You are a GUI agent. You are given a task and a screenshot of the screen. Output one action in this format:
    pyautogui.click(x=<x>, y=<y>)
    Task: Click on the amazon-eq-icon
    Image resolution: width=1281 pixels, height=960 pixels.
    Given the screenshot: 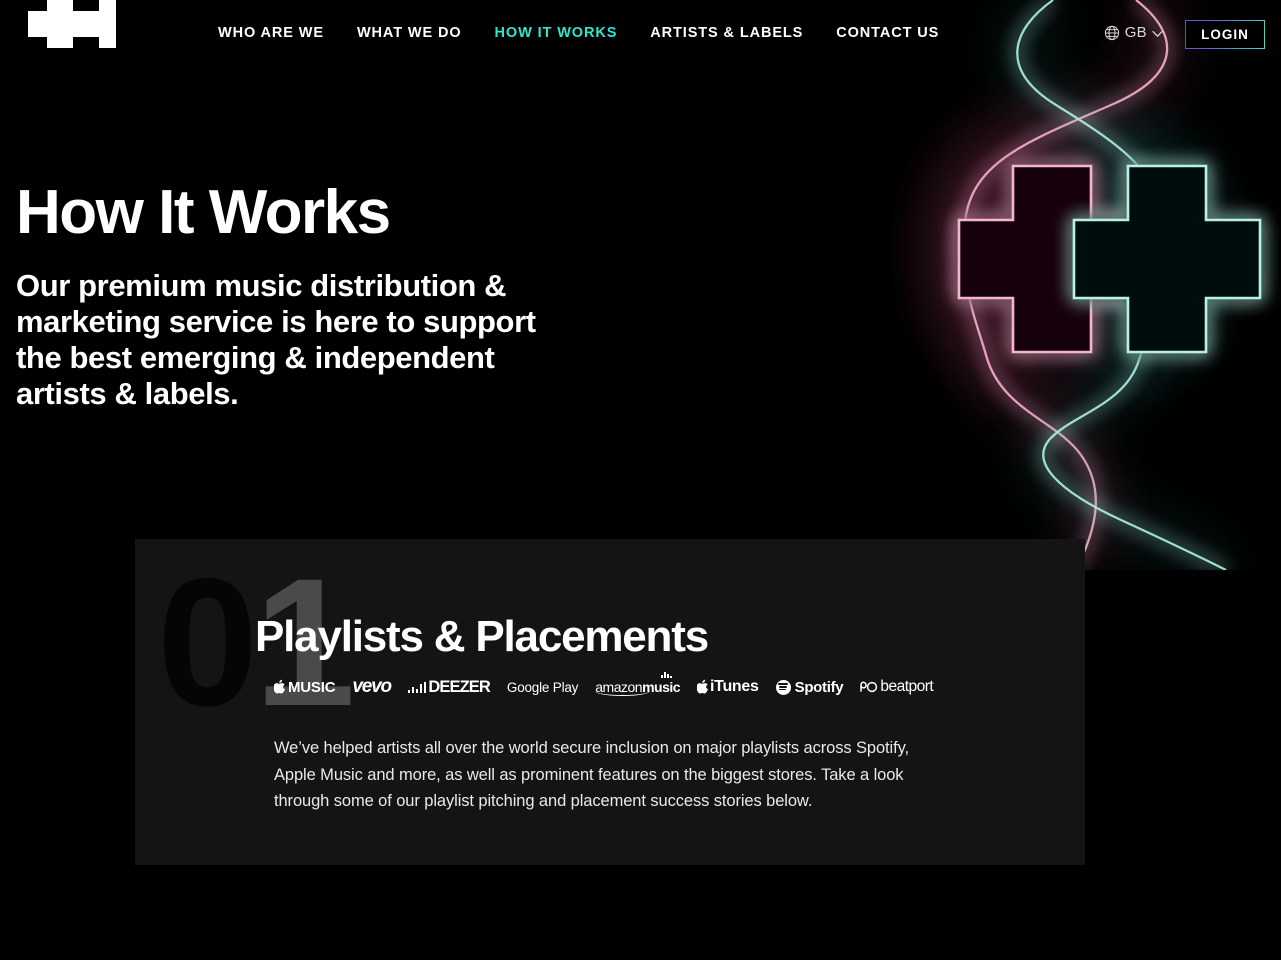 What is the action you would take?
    pyautogui.click(x=667, y=675)
    